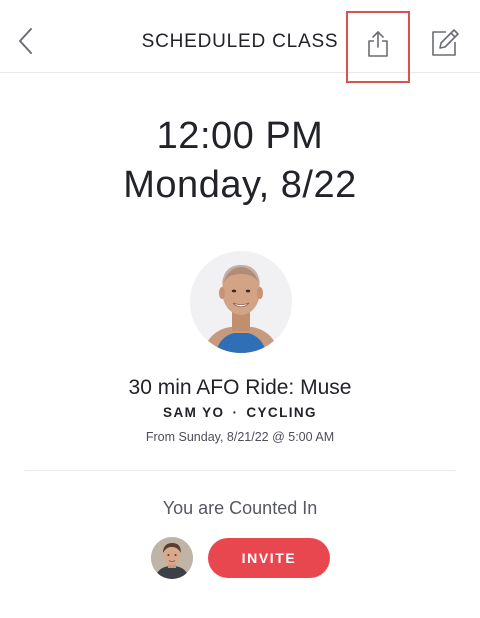 Image resolution: width=480 pixels, height=618 pixels. I want to click on class-time: 12:00 PM, so click(240, 136).